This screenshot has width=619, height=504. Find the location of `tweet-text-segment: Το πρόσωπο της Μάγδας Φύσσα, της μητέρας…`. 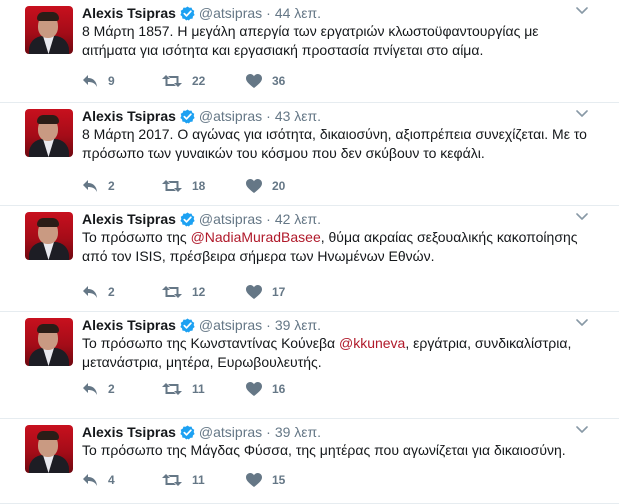

tweet-text-segment: Το πρόσωπο της Μάγδας Φύσσα, της μητέρας… is located at coordinates (324, 450).